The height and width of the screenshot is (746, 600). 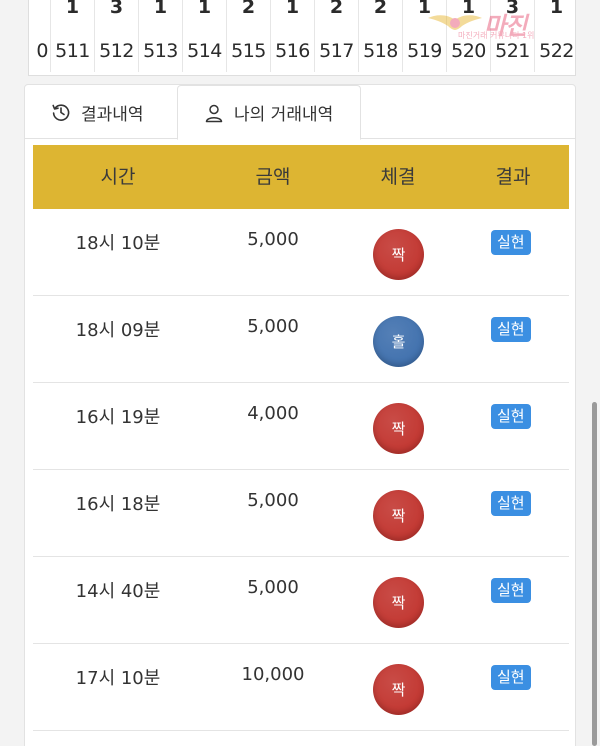 I want to click on round-count, so click(x=40, y=15).